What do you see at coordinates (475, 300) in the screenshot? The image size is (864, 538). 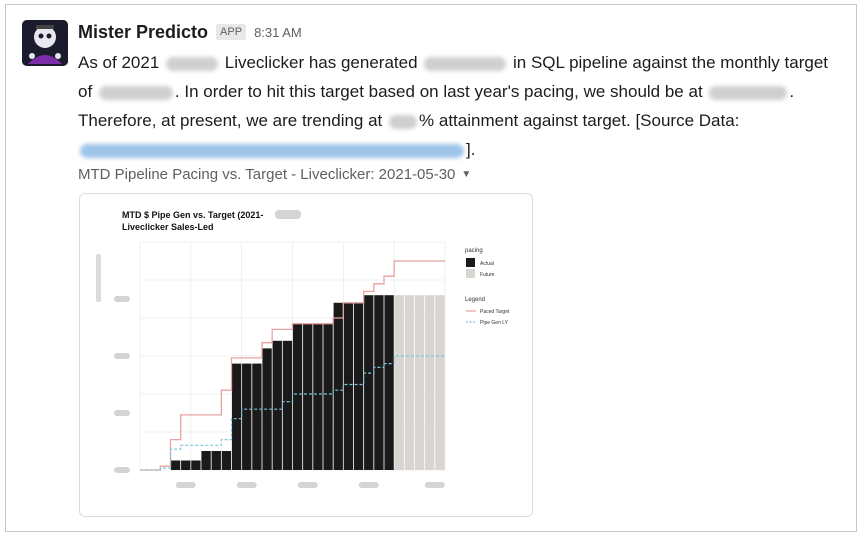 I see `legend-lines-title: Legend` at bounding box center [475, 300].